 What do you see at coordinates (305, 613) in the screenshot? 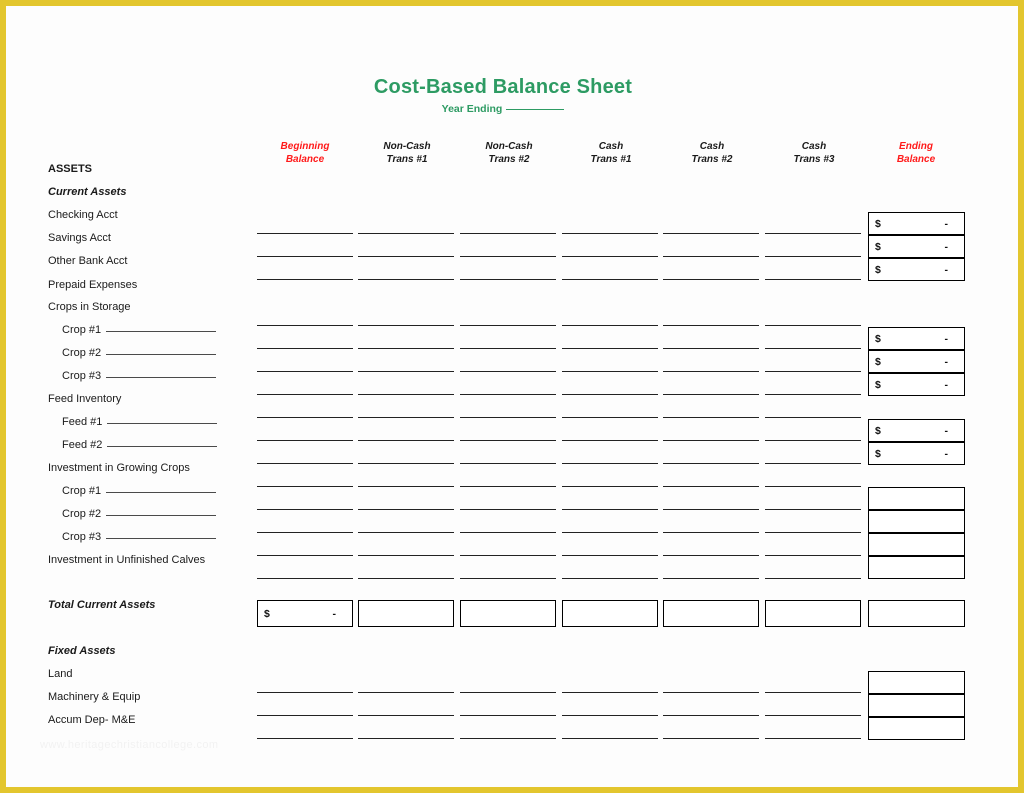
I see `total-current-assets-cell-0: $ -` at bounding box center [305, 613].